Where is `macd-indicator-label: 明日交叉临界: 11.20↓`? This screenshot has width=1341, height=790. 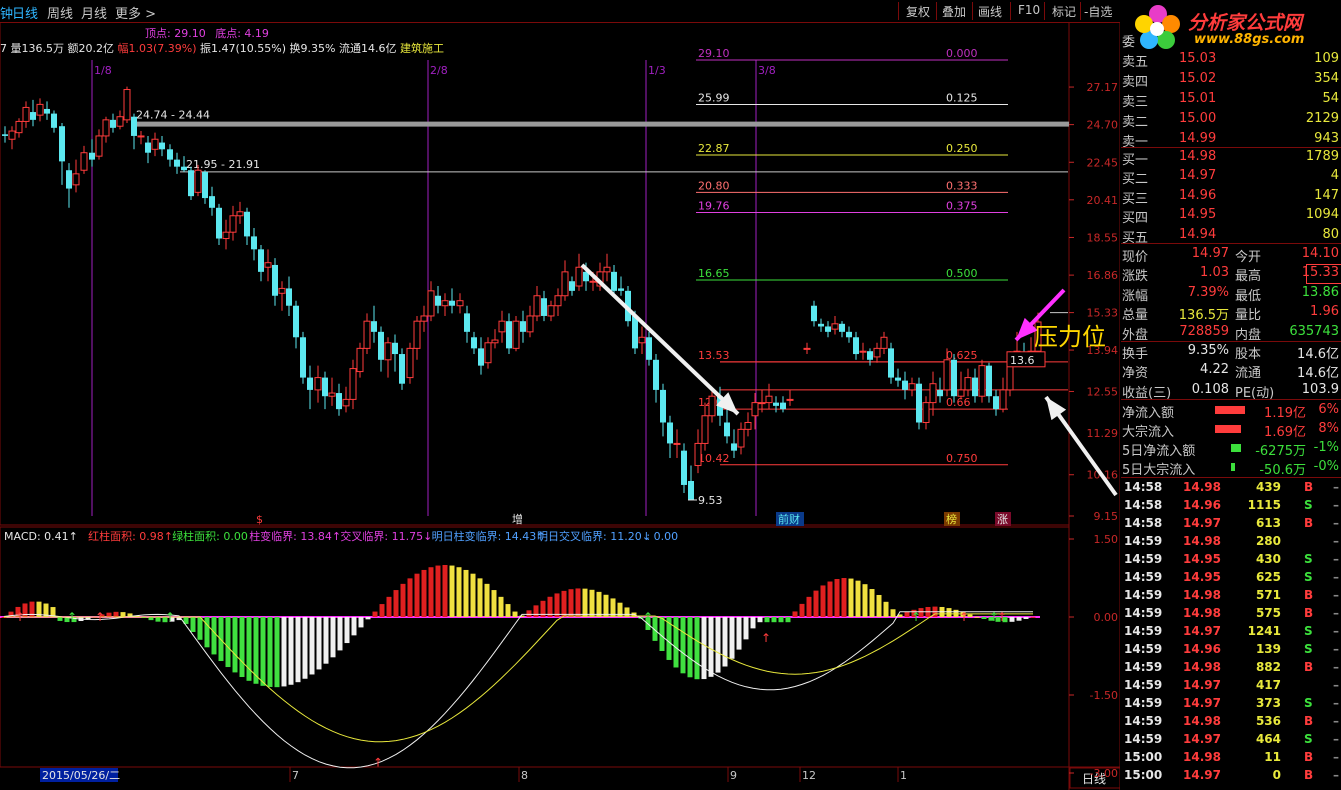 macd-indicator-label: 明日交叉临界: 11.20↓ is located at coordinates (594, 536).